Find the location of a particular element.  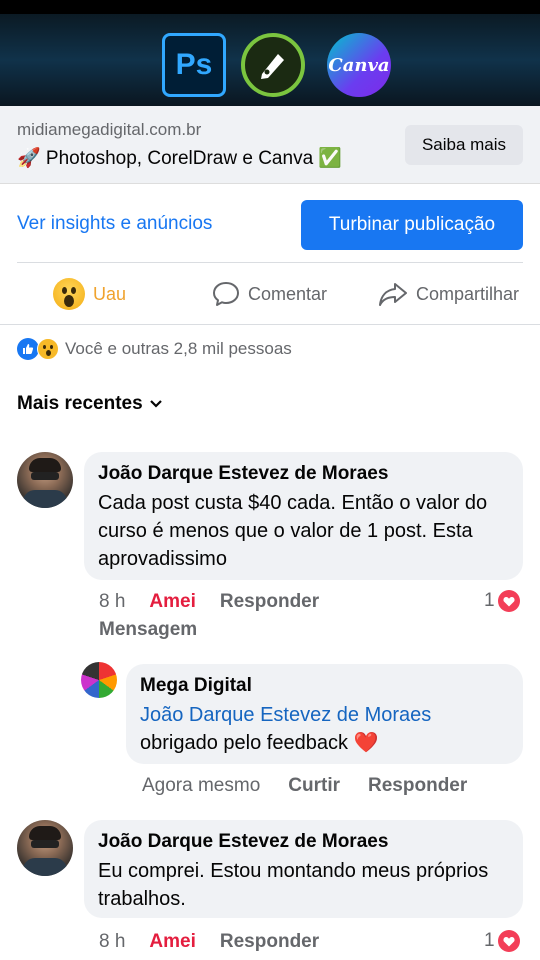

chevron-down-icon is located at coordinates (155, 404).